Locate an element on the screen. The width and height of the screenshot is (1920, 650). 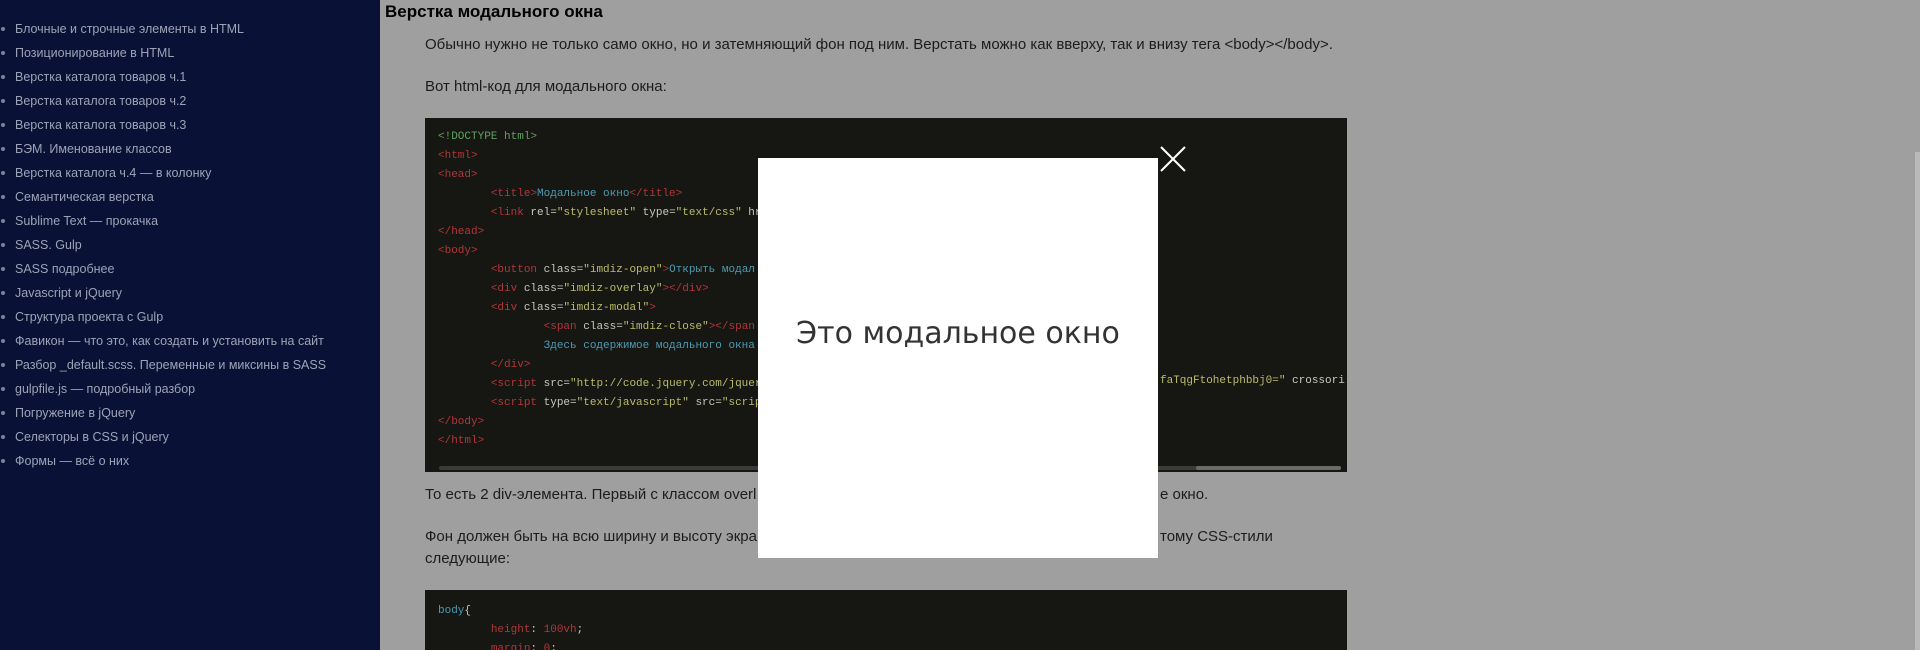
sidebar-item-label: gulpfile.js — подробный разбор is located at coordinates (105, 389).